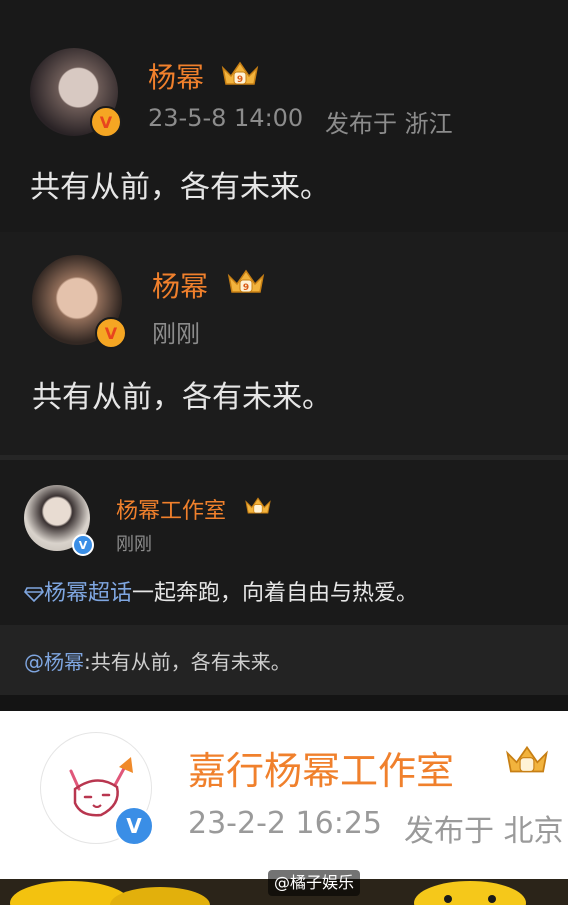 The height and width of the screenshot is (905, 568). I want to click on post-time: 23-2-2 16:25, so click(285, 823).